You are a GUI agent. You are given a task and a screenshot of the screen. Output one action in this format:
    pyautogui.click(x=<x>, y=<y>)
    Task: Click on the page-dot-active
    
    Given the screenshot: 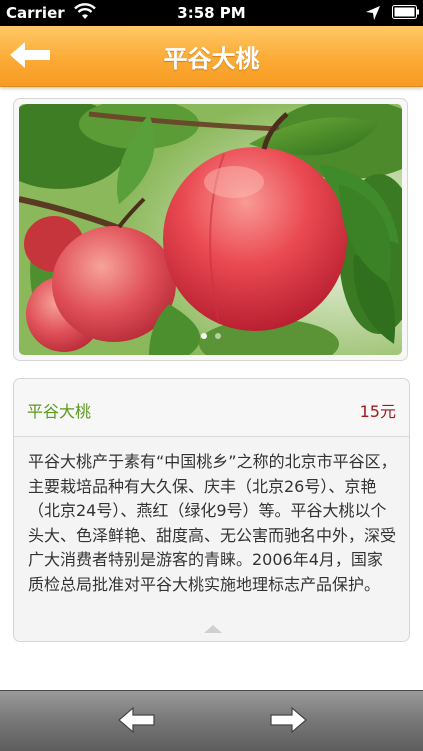 What is the action you would take?
    pyautogui.click(x=203, y=336)
    